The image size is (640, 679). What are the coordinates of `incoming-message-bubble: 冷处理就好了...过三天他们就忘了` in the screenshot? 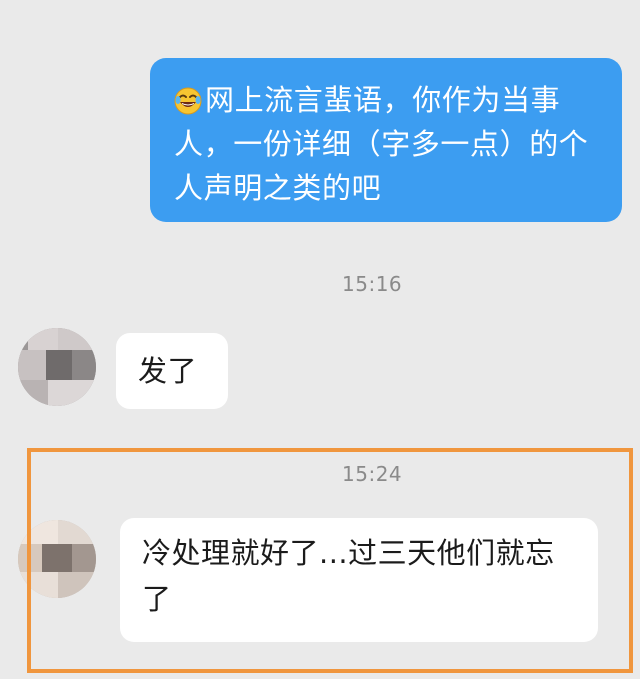 It's located at (359, 580).